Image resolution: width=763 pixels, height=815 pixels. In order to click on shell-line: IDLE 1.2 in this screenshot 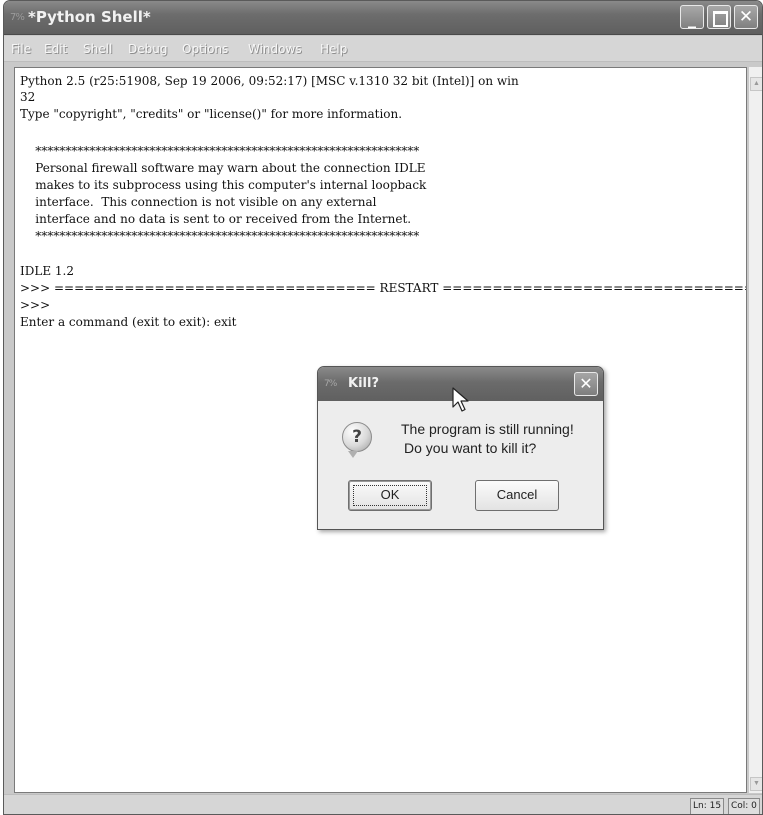, I will do `click(47, 271)`.